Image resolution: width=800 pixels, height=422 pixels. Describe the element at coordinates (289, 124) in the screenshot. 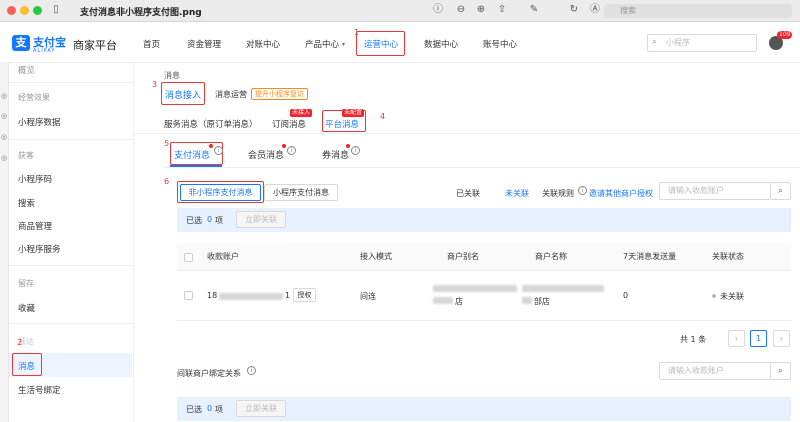

I see `subtab-subscribe: 订阅消息` at that location.